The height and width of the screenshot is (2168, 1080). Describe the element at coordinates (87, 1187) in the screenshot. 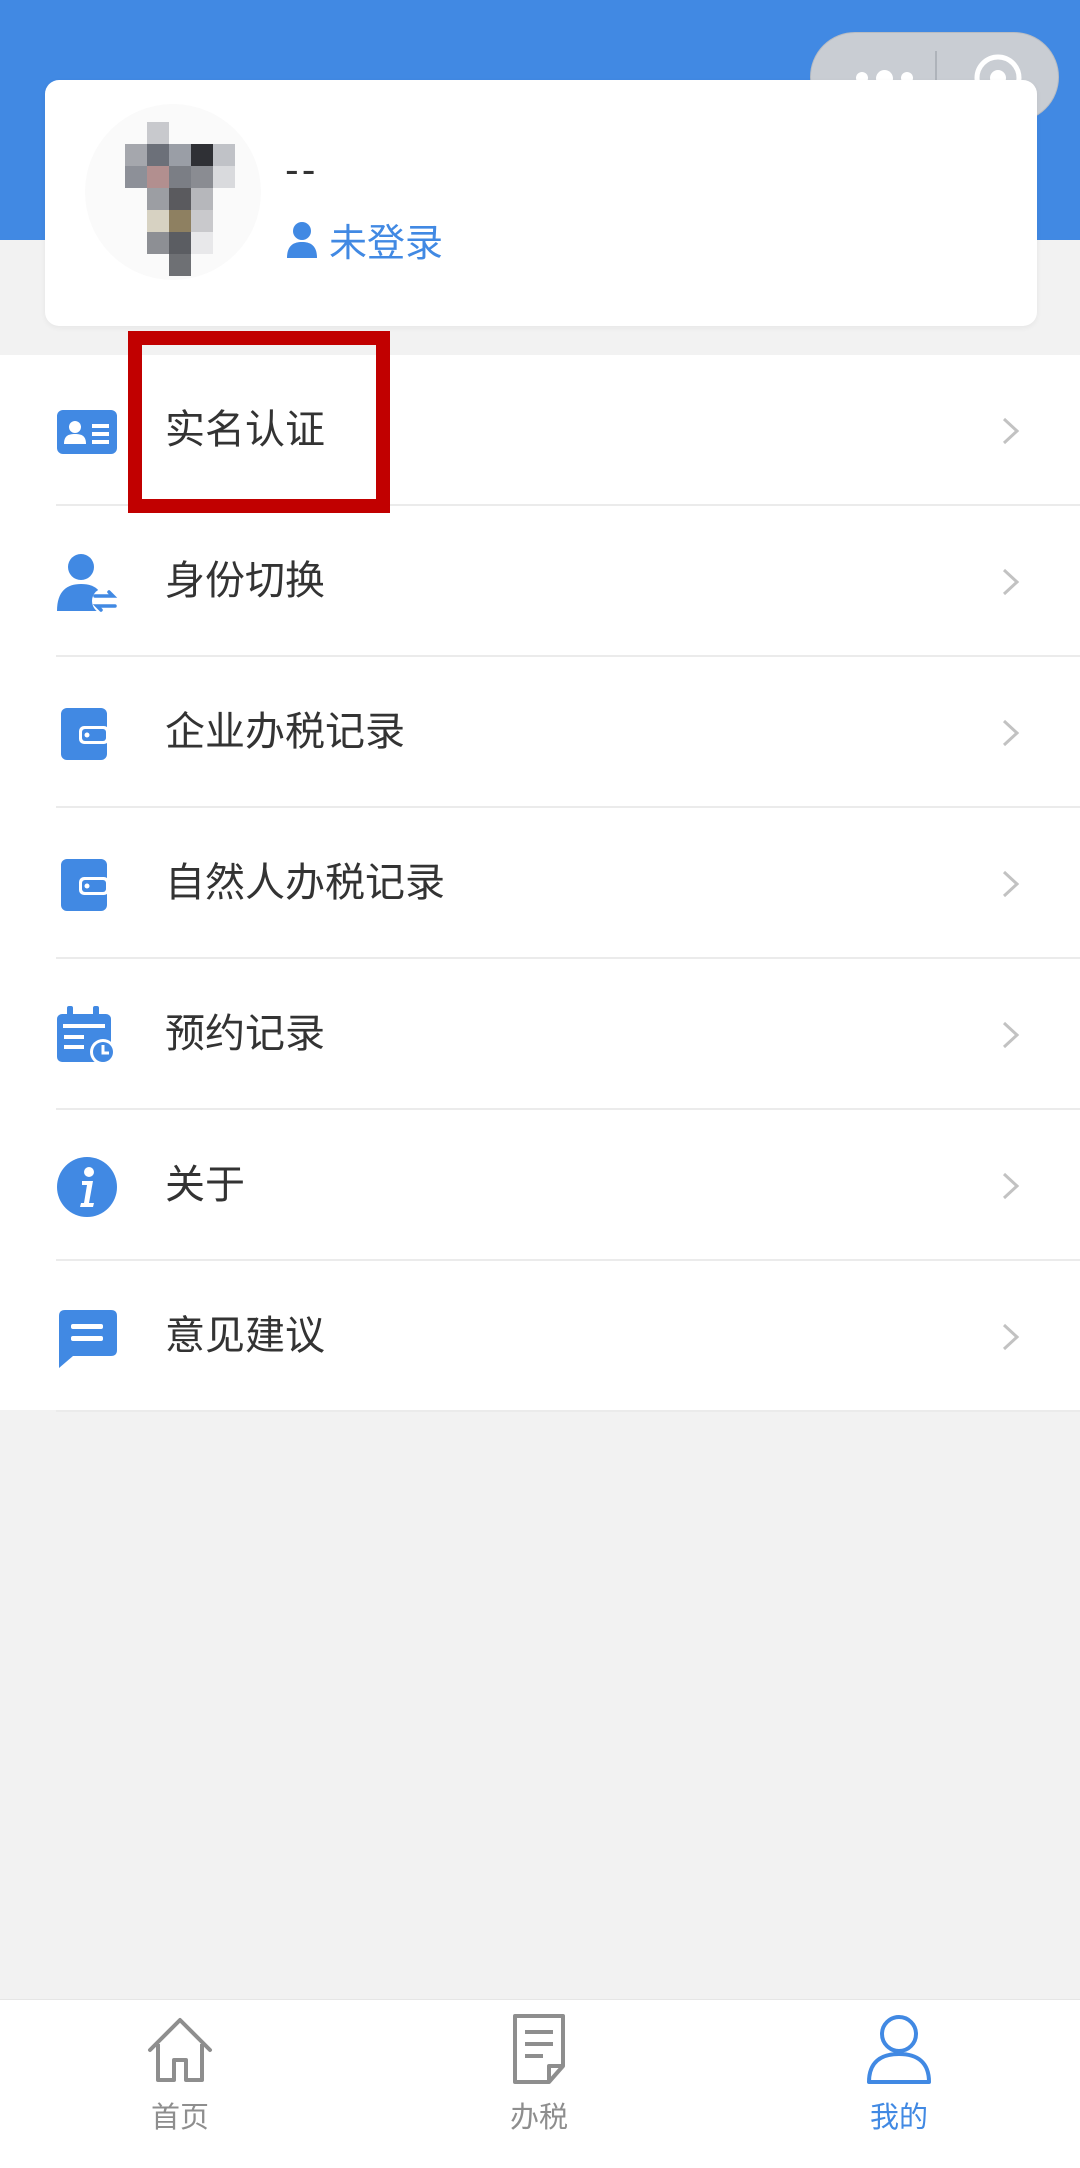

I see `info-icon` at that location.